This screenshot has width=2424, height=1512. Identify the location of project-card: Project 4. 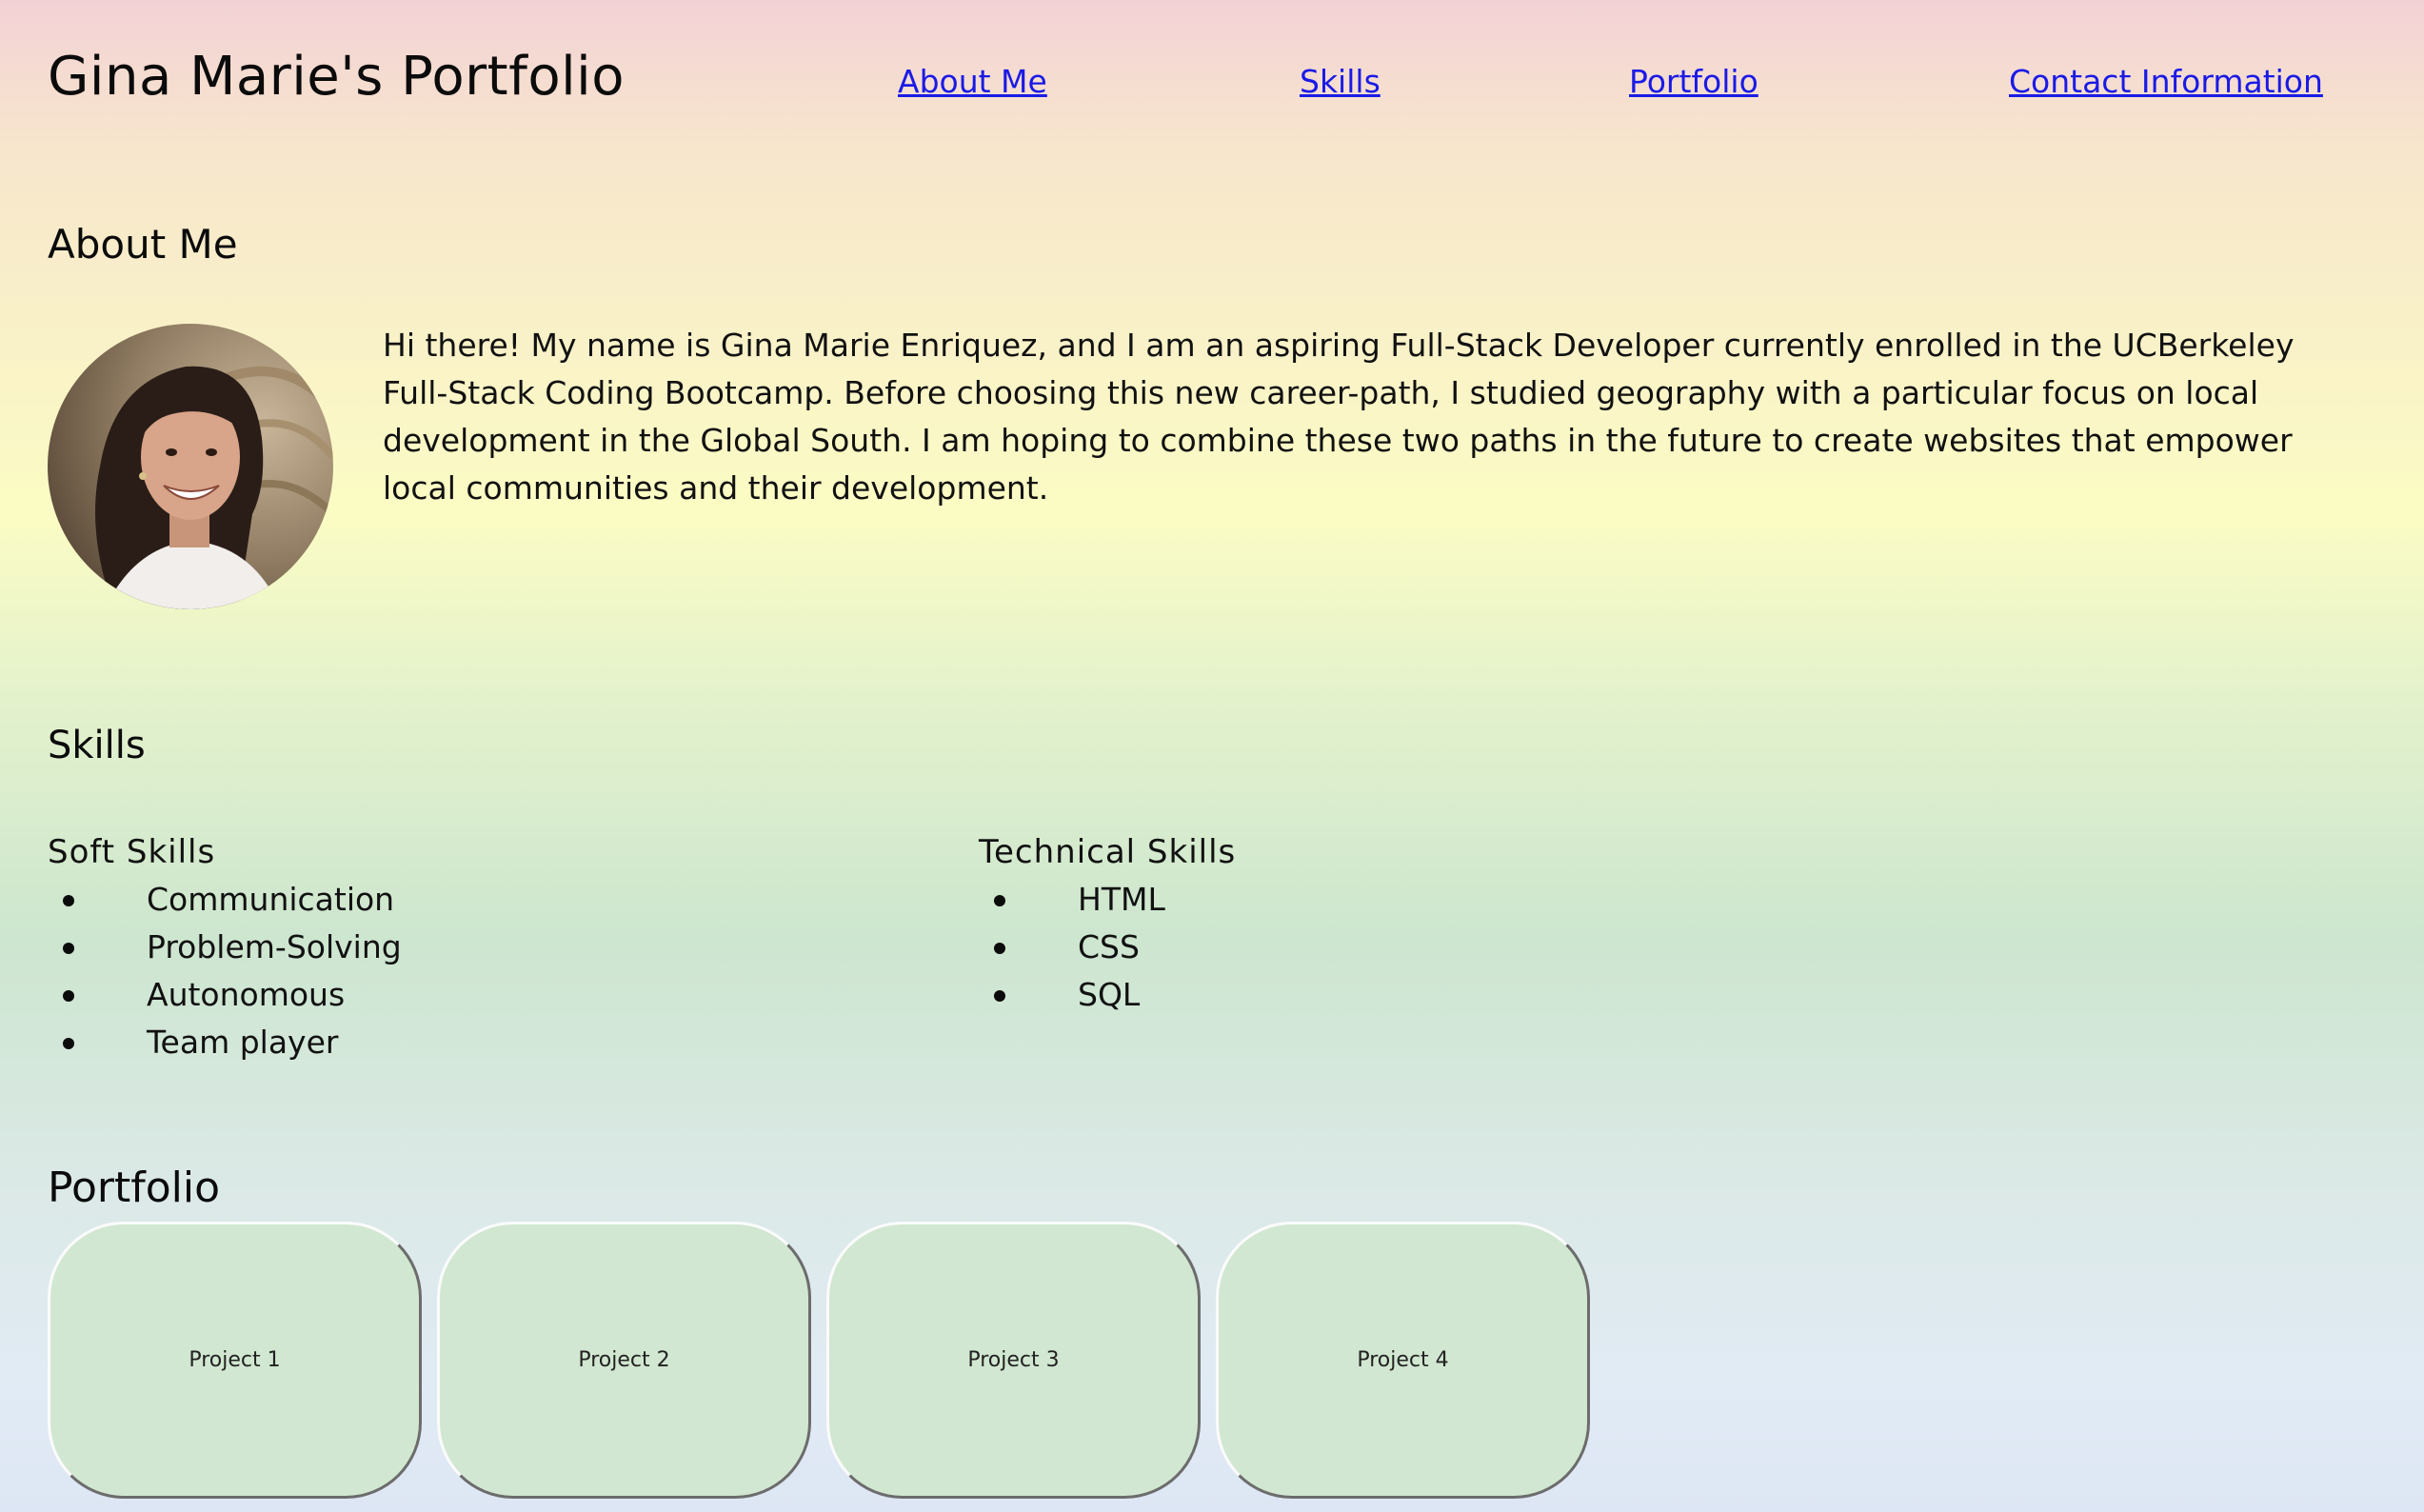
(1403, 1360).